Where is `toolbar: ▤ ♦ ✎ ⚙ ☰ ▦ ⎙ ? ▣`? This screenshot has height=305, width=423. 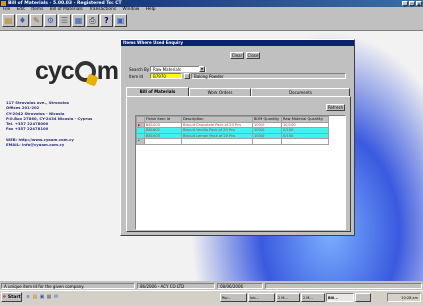
toolbar: ▤ ♦ ✎ ⚙ ☰ ▦ ⎙ ? ▣ is located at coordinates (211, 22).